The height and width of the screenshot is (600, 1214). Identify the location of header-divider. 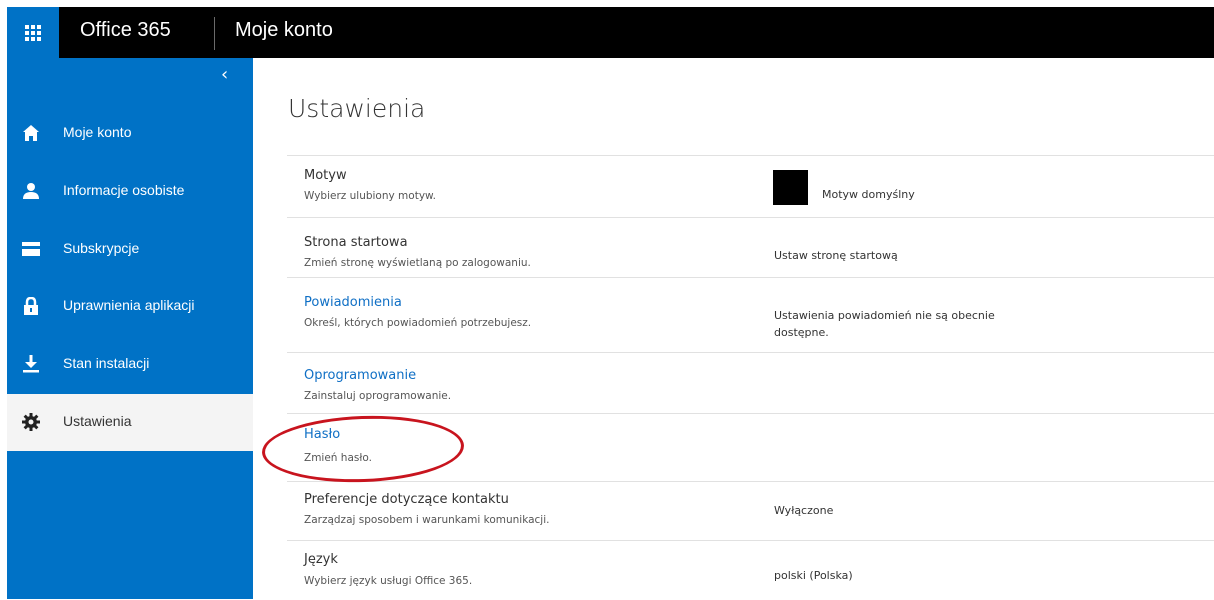
(214, 33).